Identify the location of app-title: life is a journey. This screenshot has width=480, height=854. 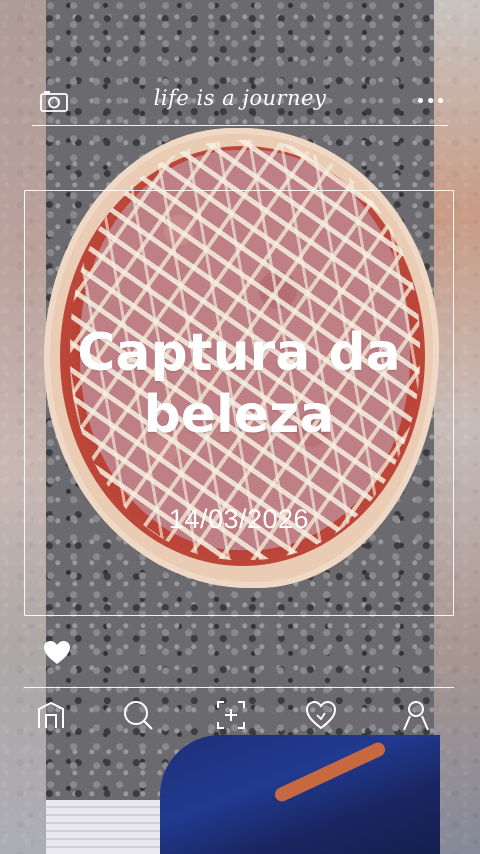
(240, 98).